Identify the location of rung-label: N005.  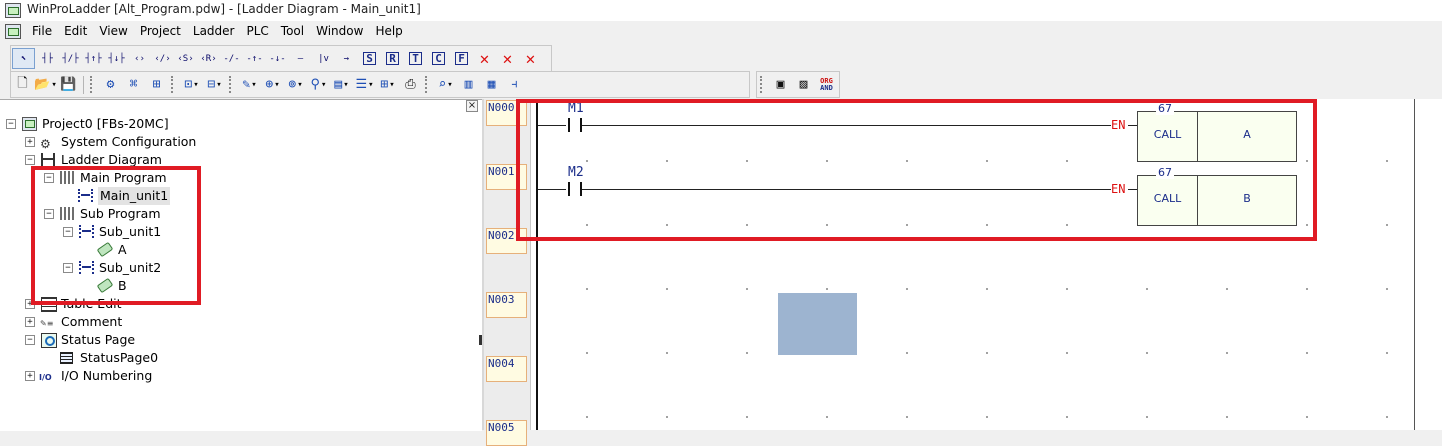
(506, 433).